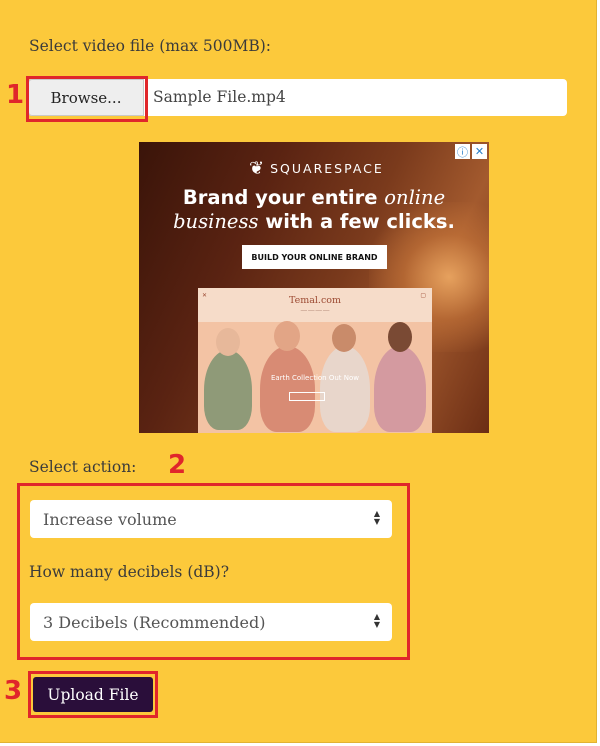 The height and width of the screenshot is (746, 600). Describe the element at coordinates (211, 519) in the screenshot. I see `action-select: Increase volume ▲ ▼` at that location.